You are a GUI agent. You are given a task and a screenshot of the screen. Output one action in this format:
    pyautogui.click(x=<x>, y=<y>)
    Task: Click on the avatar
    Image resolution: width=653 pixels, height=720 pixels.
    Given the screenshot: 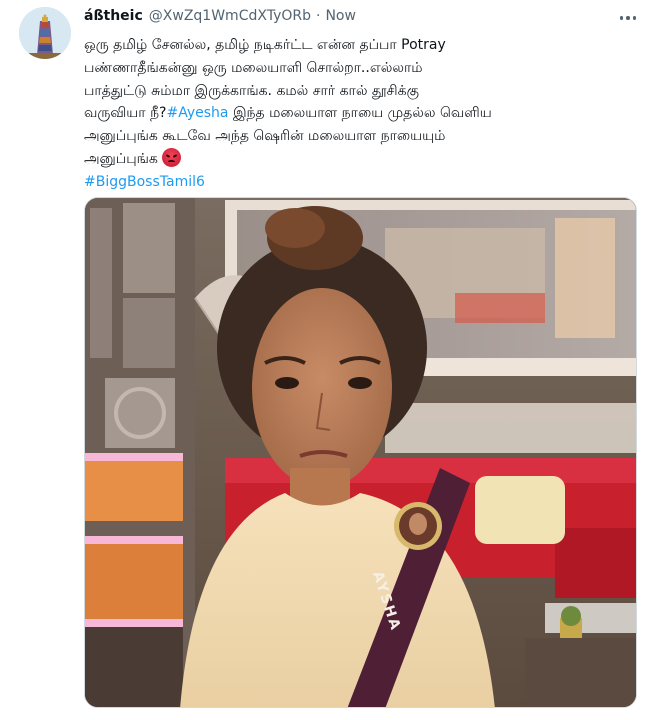 What is the action you would take?
    pyautogui.click(x=45, y=33)
    